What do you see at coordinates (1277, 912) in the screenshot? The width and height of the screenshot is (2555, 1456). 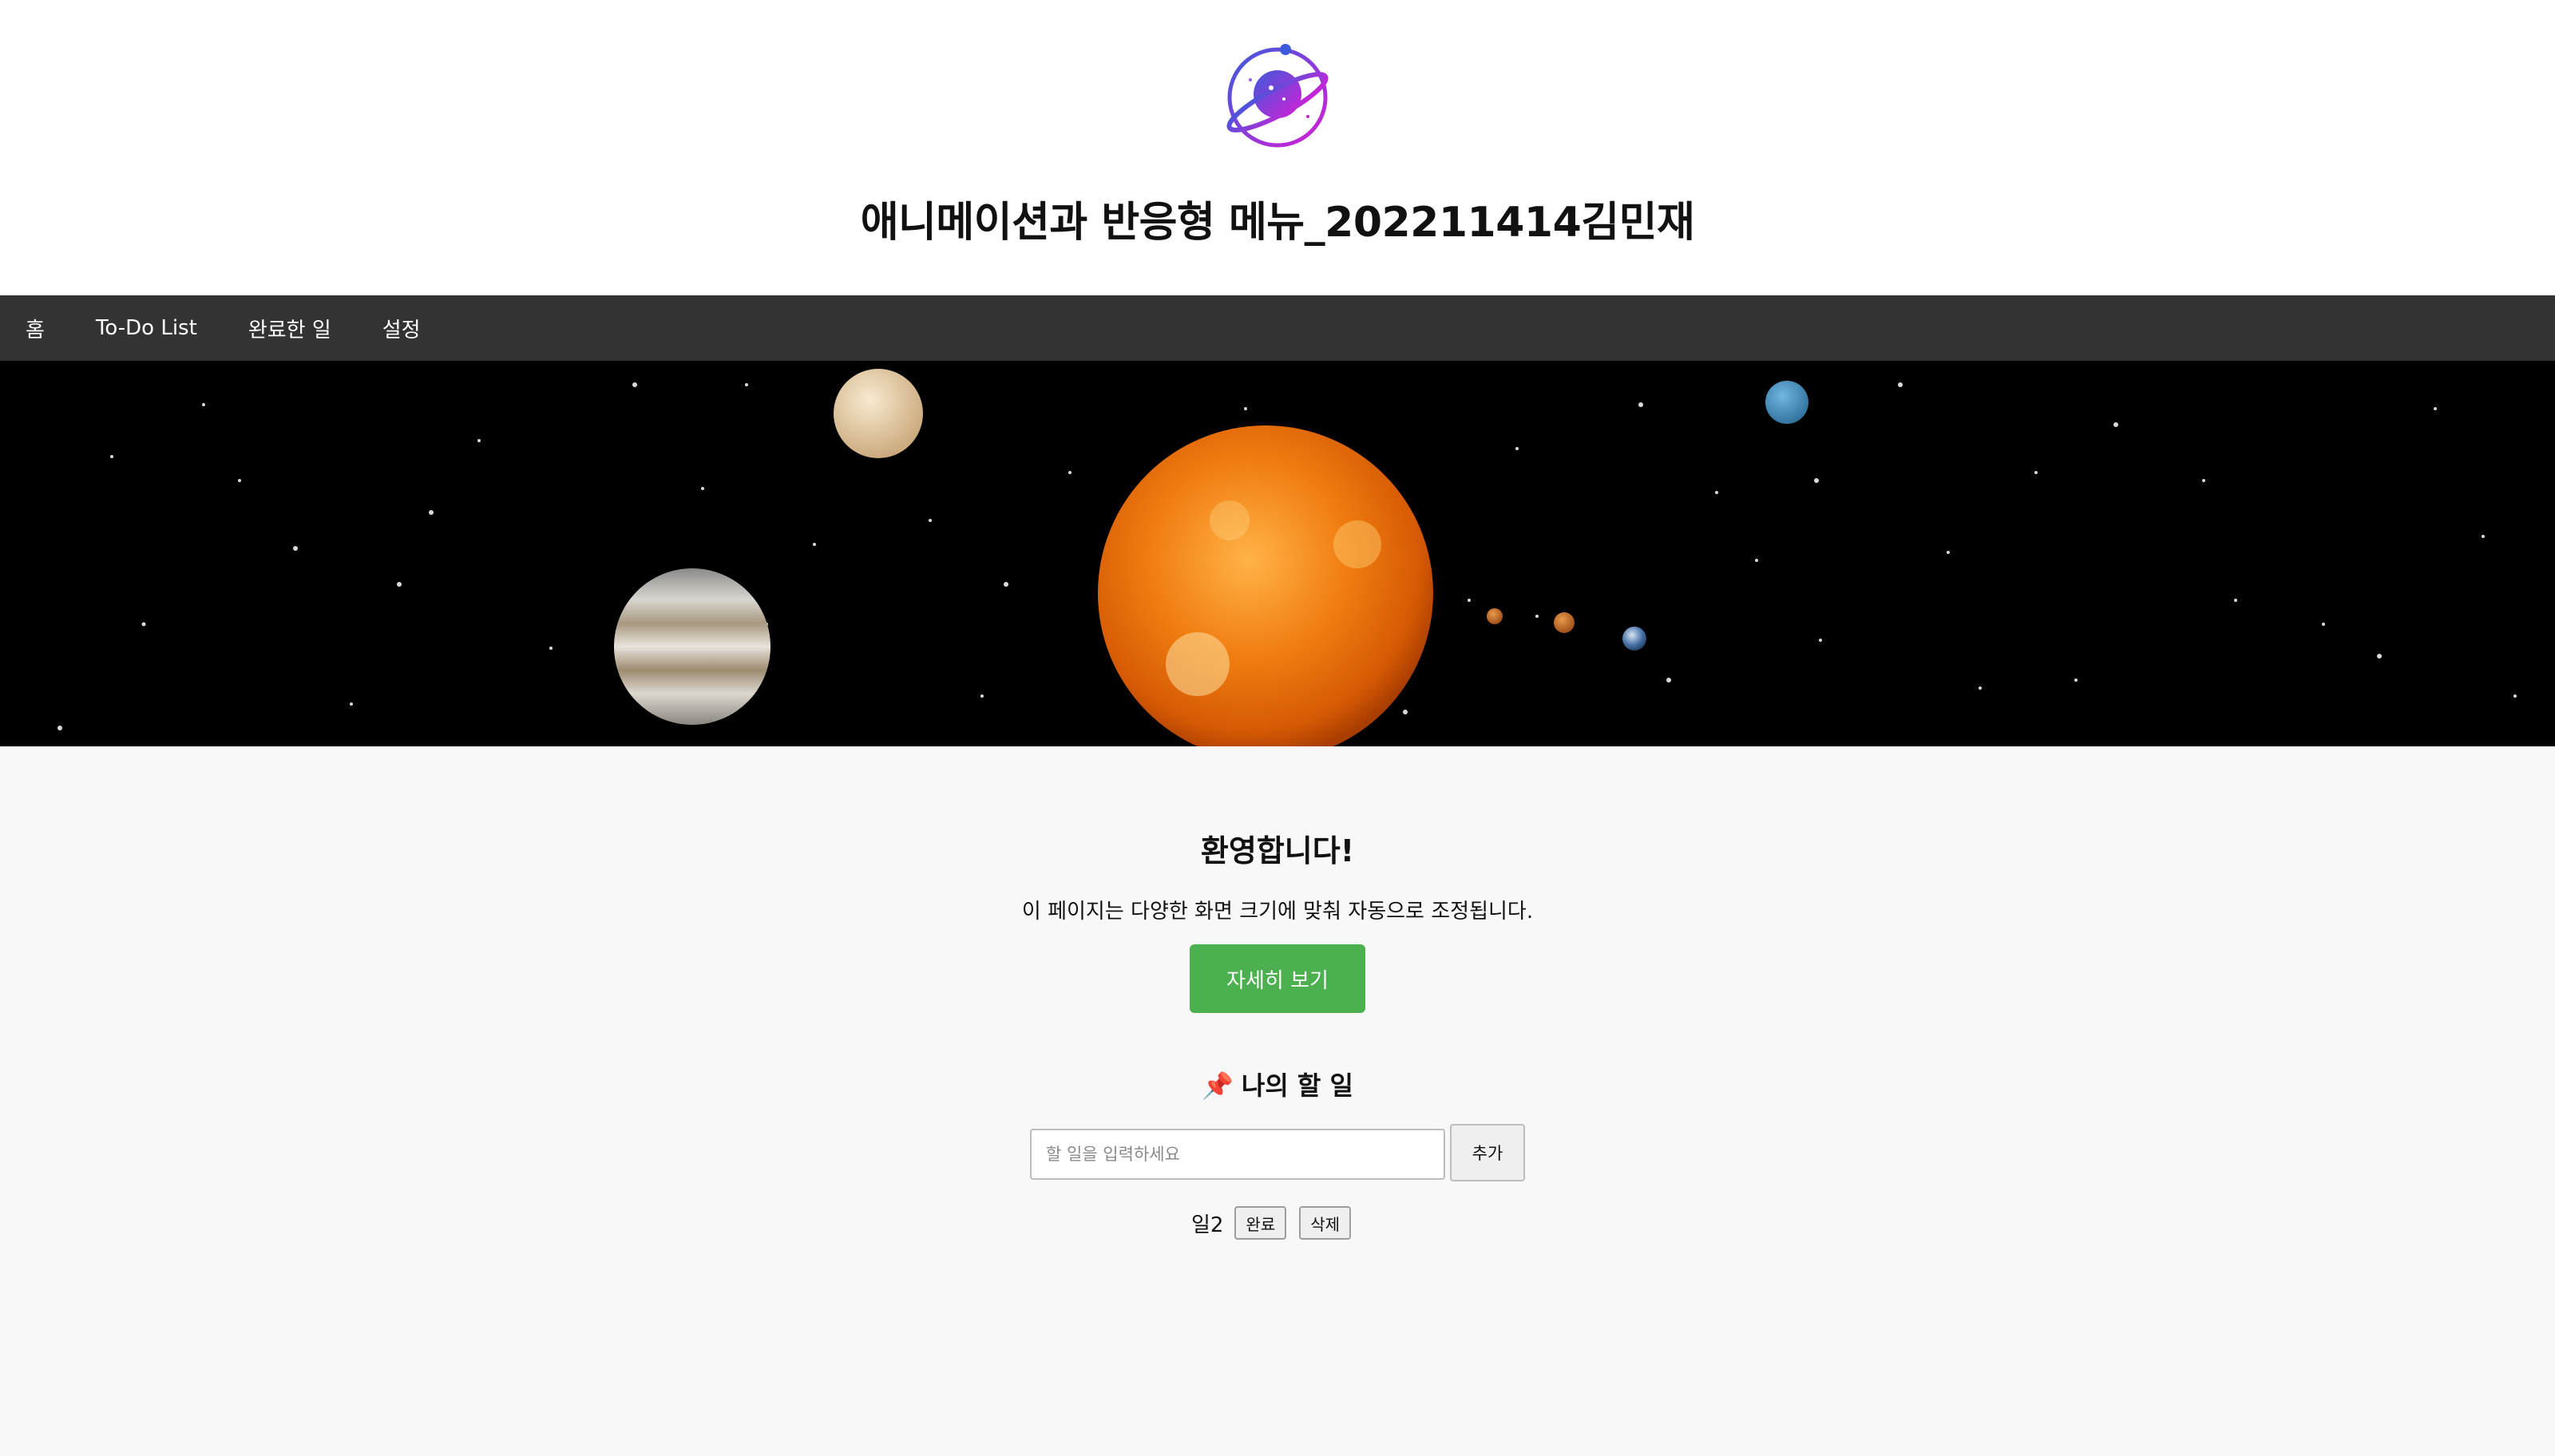 I see `welcome-text: 이 페이지는 다양한 화면 크기에 맞춰 자동으로 조정됩니다.` at bounding box center [1277, 912].